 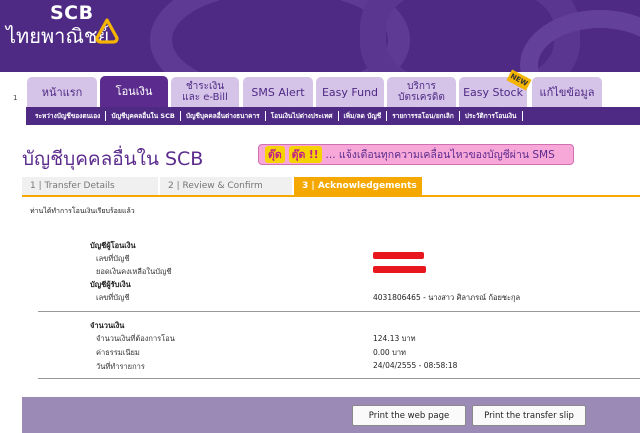 I want to click on tab-label: Easy Fund, so click(x=350, y=92).